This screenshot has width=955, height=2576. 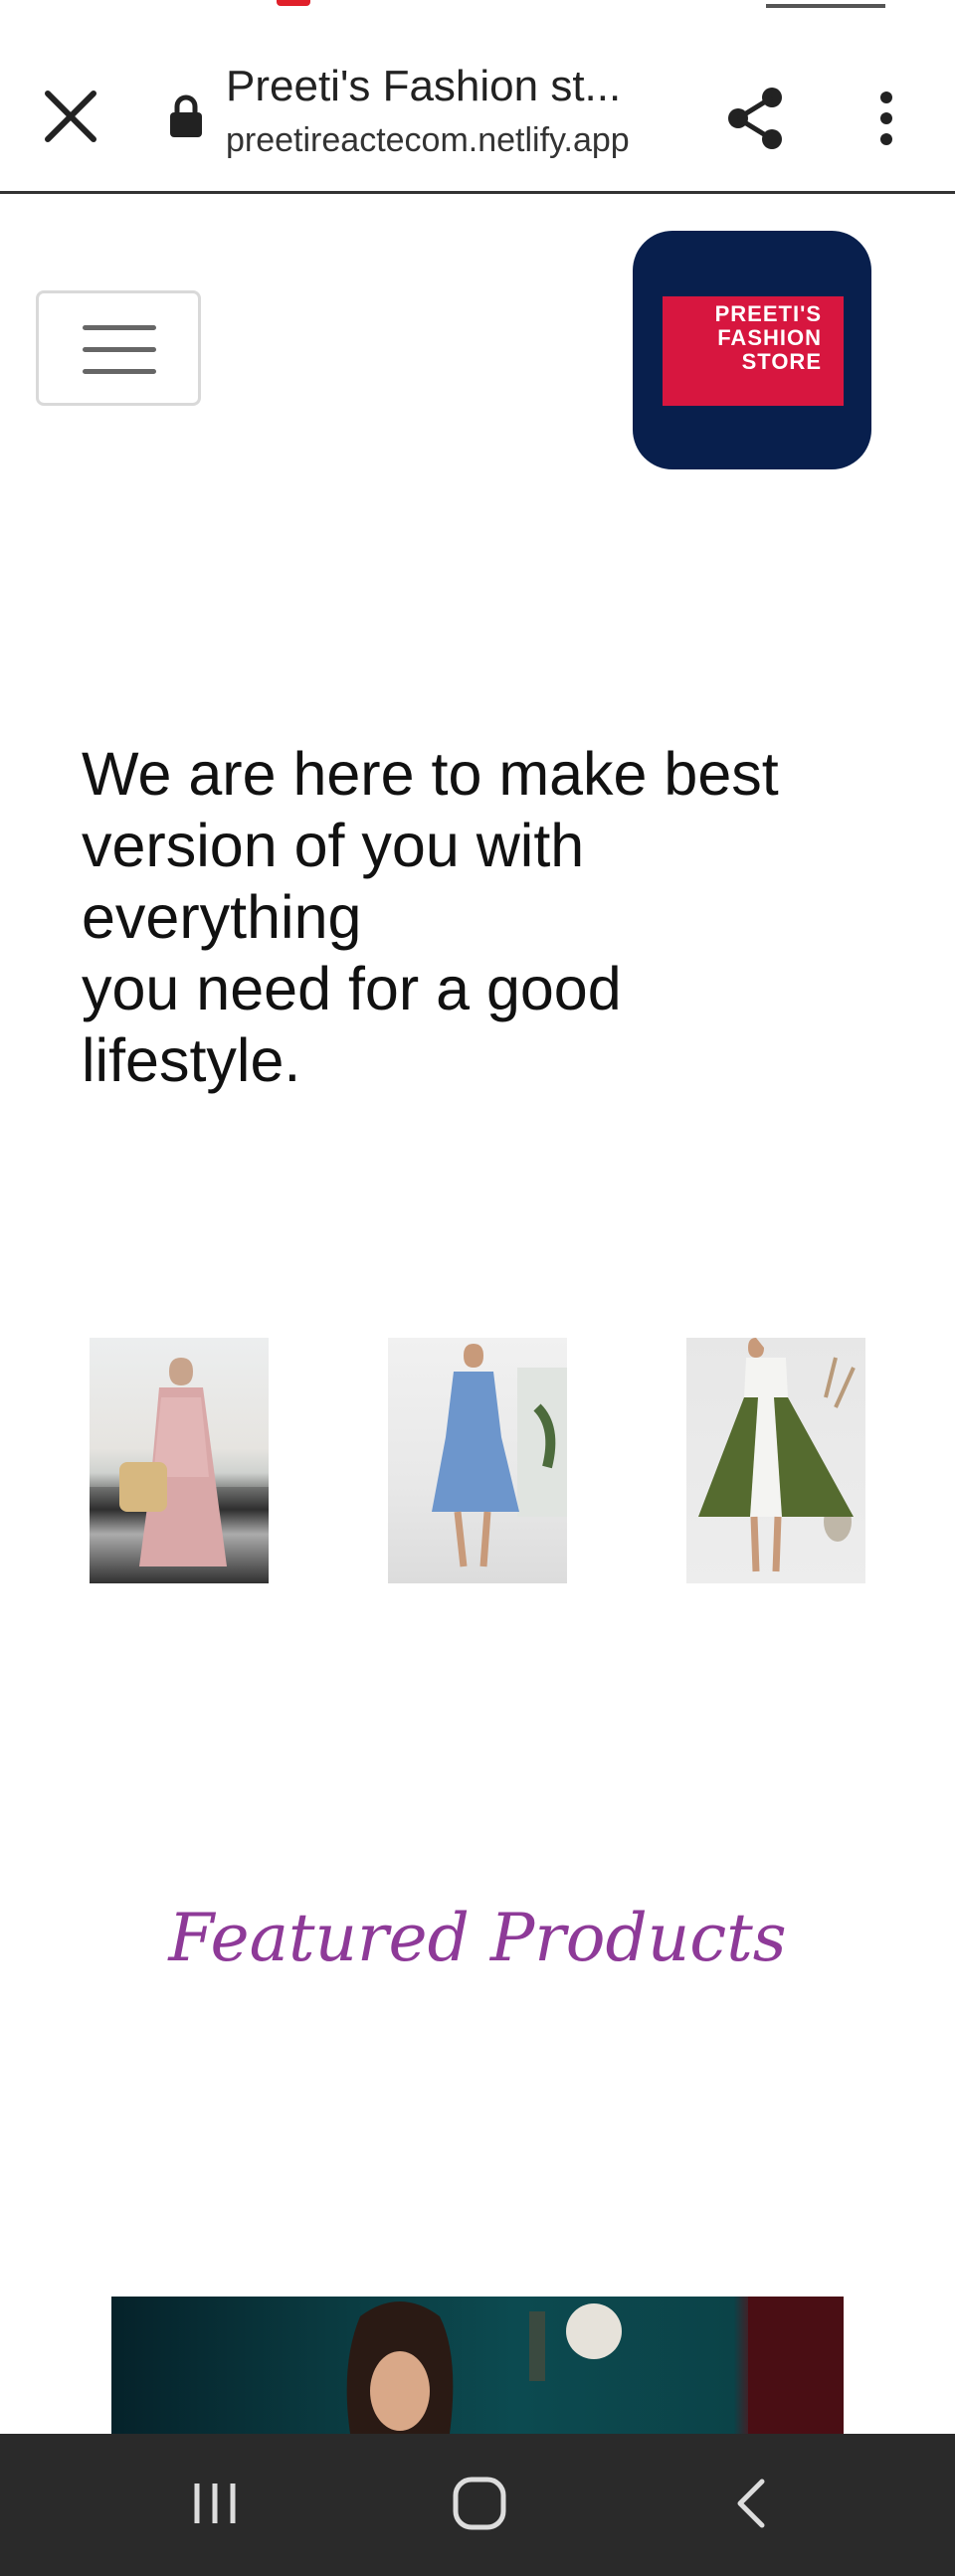 What do you see at coordinates (215, 2503) in the screenshot?
I see `recent-apps-icon` at bounding box center [215, 2503].